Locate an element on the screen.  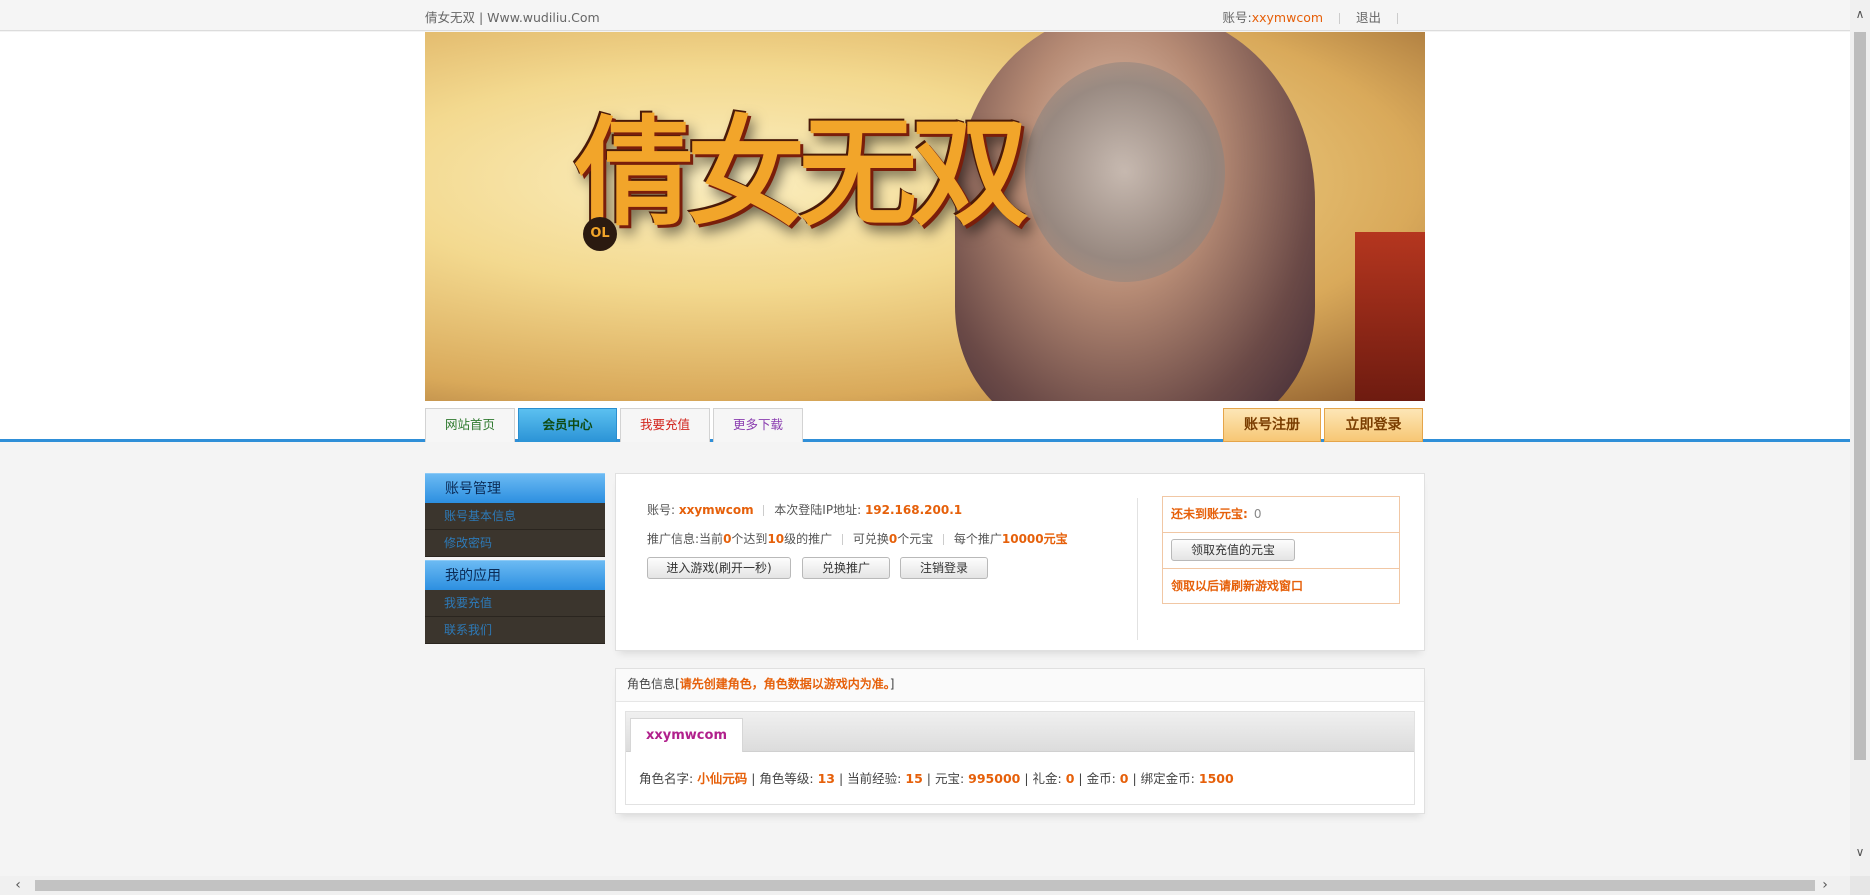
role-bound-gold-value: 1500 is located at coordinates (1216, 778).